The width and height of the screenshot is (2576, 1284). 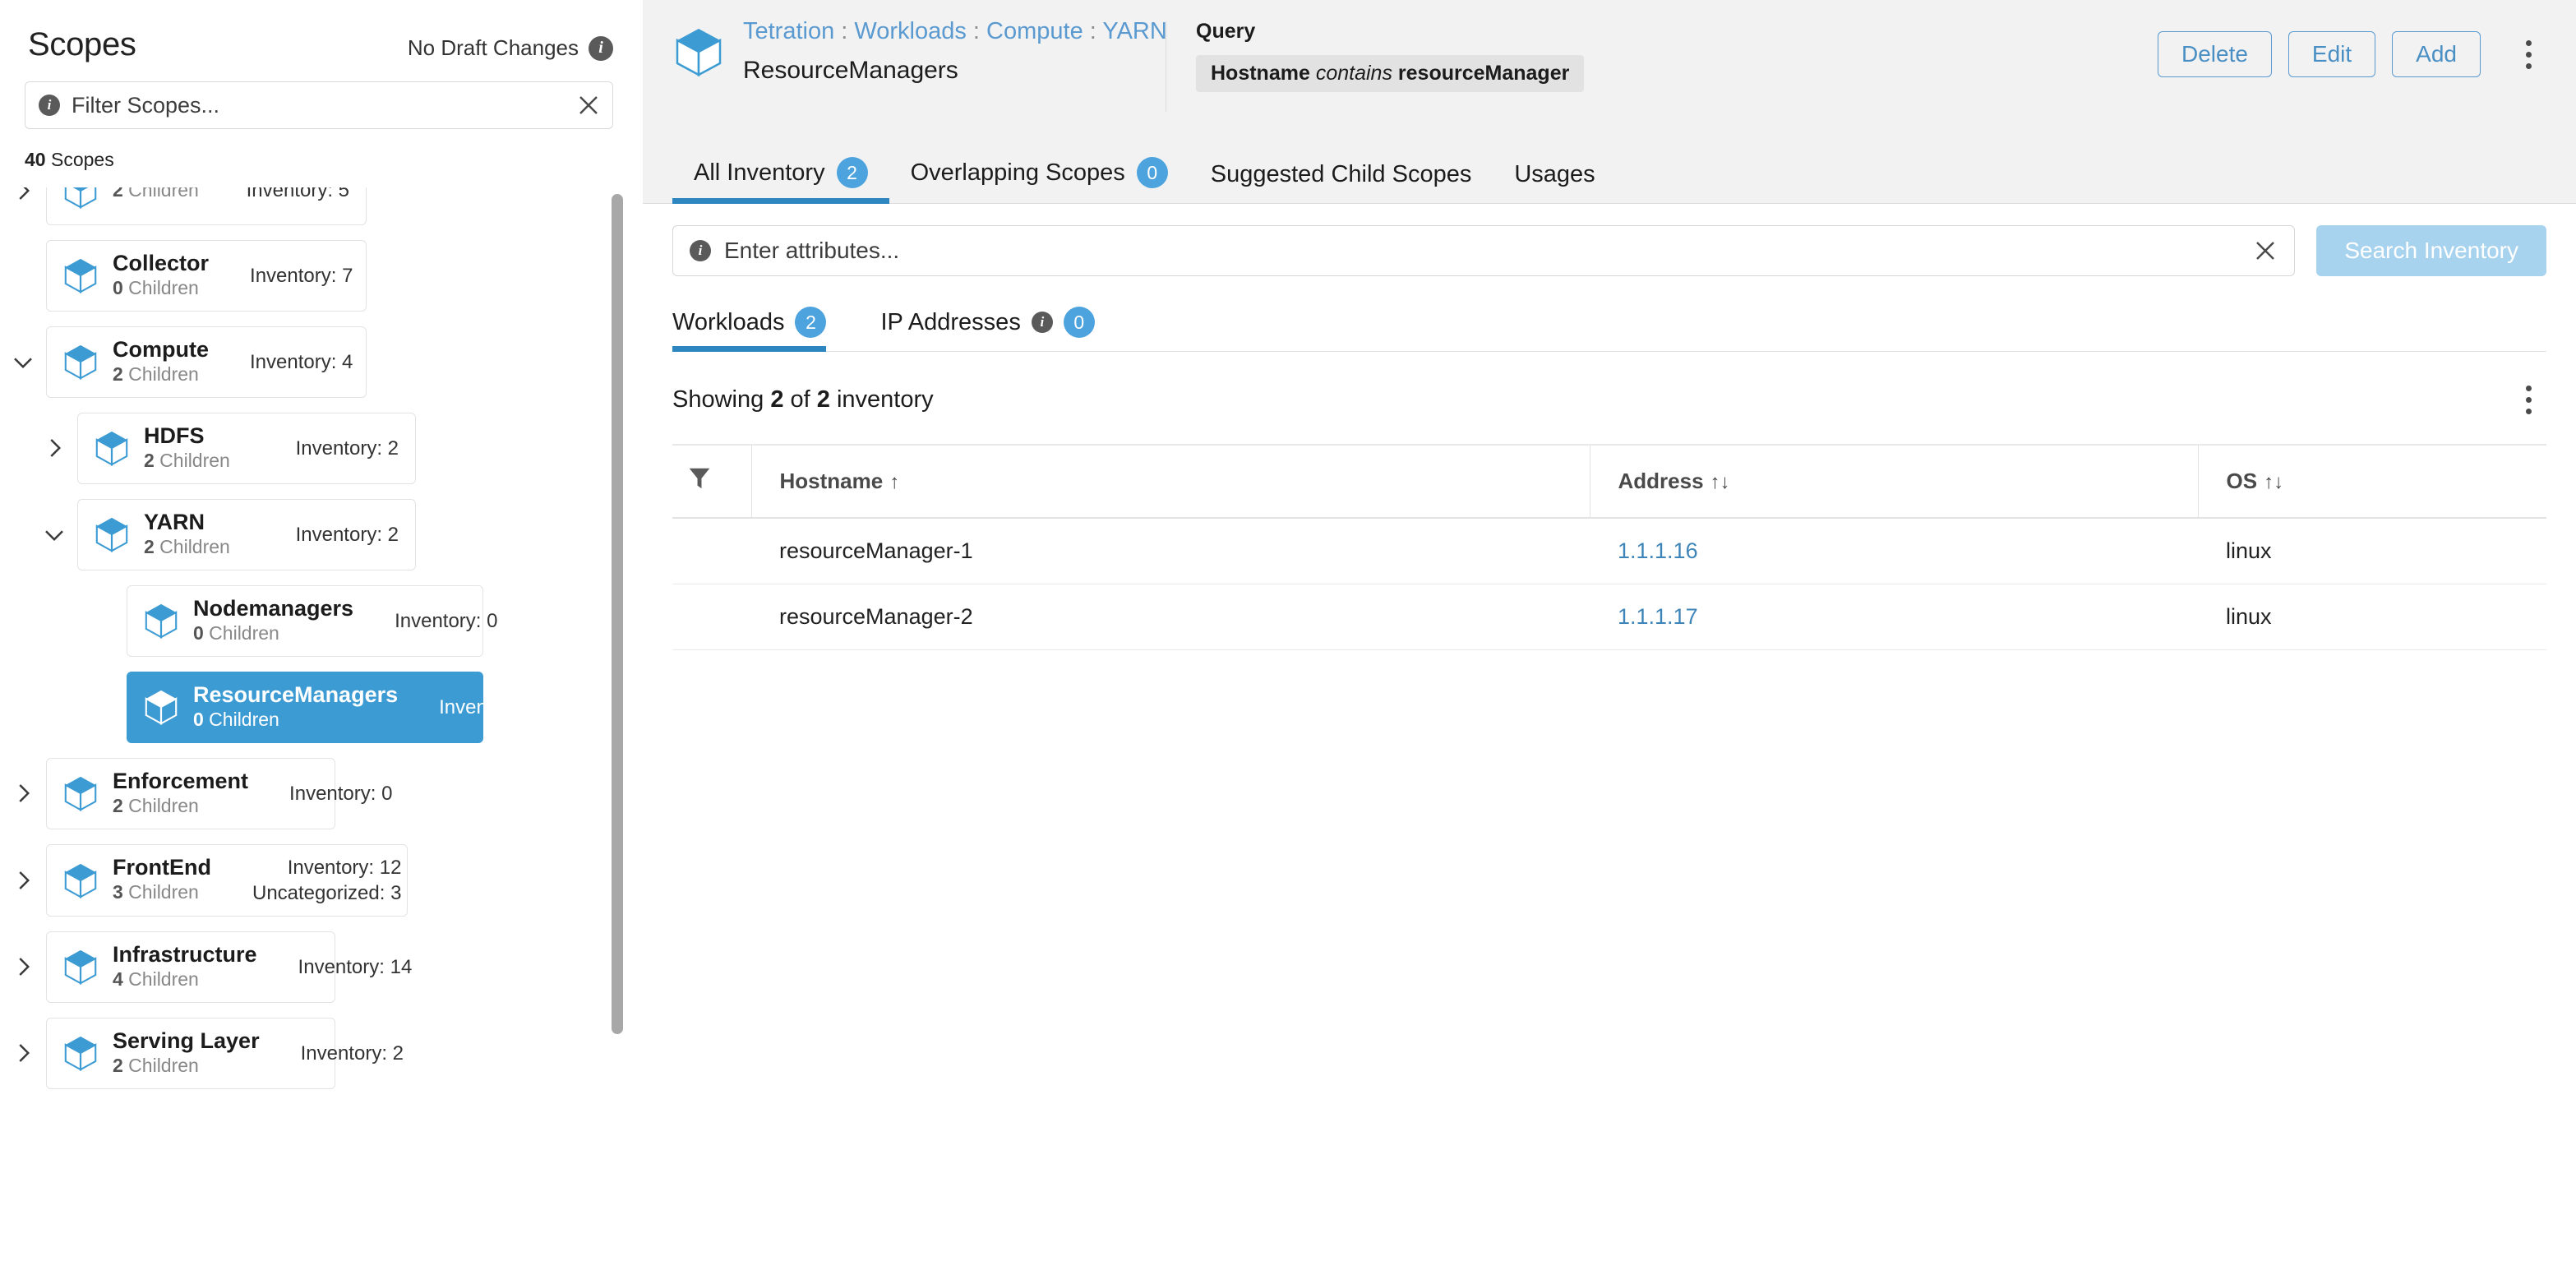 What do you see at coordinates (851, 70) in the screenshot?
I see `scope-title: ResourceManagers` at bounding box center [851, 70].